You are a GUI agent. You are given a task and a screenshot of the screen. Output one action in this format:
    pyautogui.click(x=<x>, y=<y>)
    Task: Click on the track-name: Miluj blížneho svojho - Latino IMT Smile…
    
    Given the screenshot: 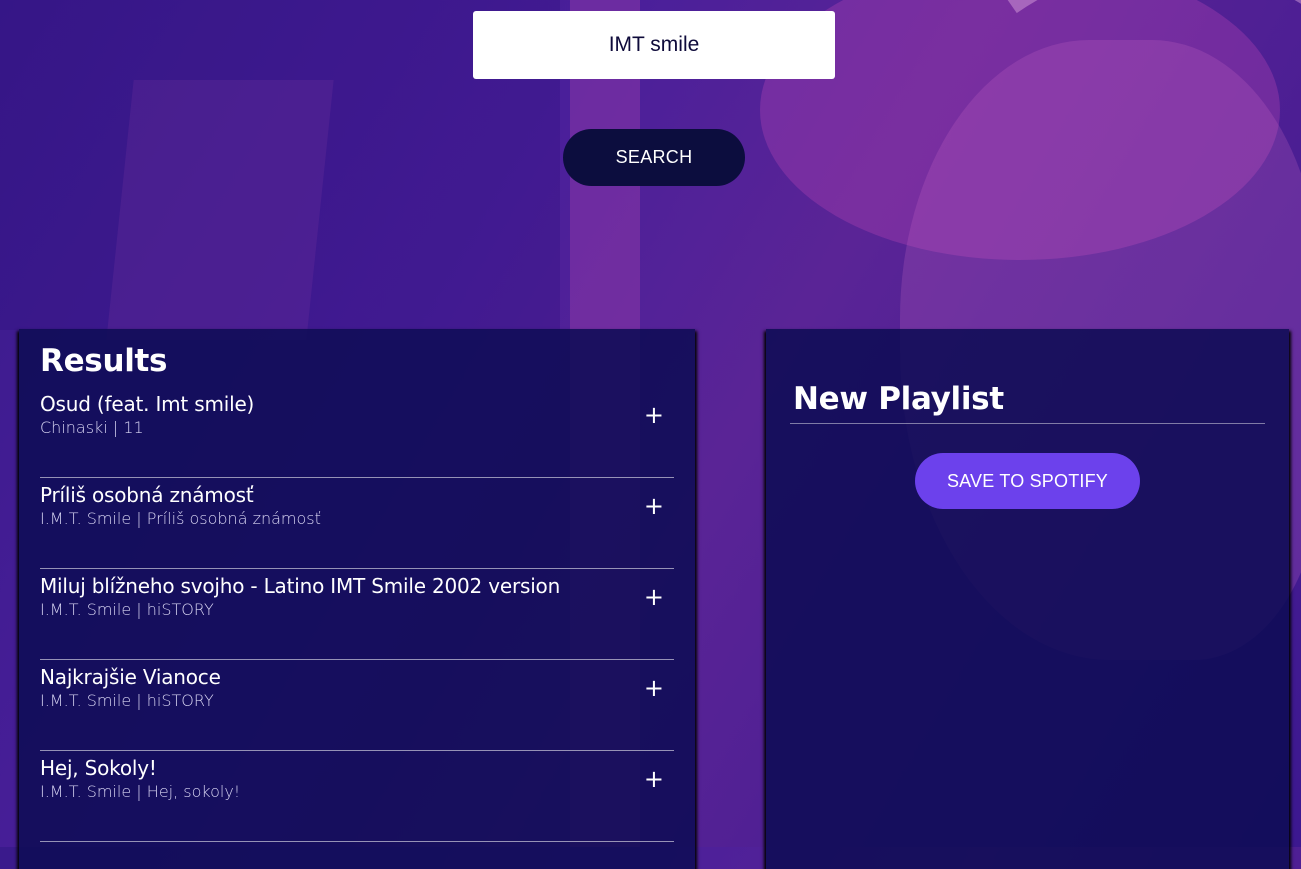 What is the action you would take?
    pyautogui.click(x=300, y=586)
    